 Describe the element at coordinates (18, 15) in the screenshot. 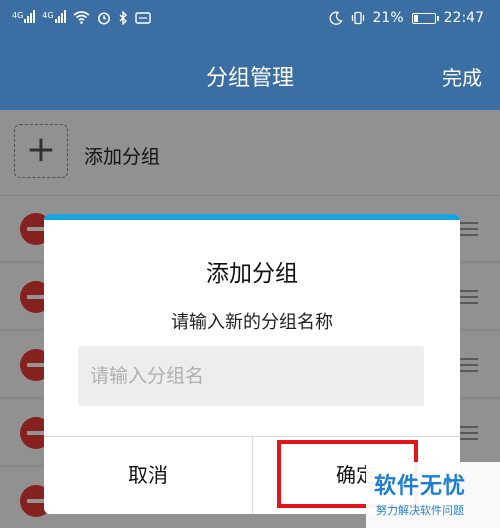

I see `network-tag: 4G` at that location.